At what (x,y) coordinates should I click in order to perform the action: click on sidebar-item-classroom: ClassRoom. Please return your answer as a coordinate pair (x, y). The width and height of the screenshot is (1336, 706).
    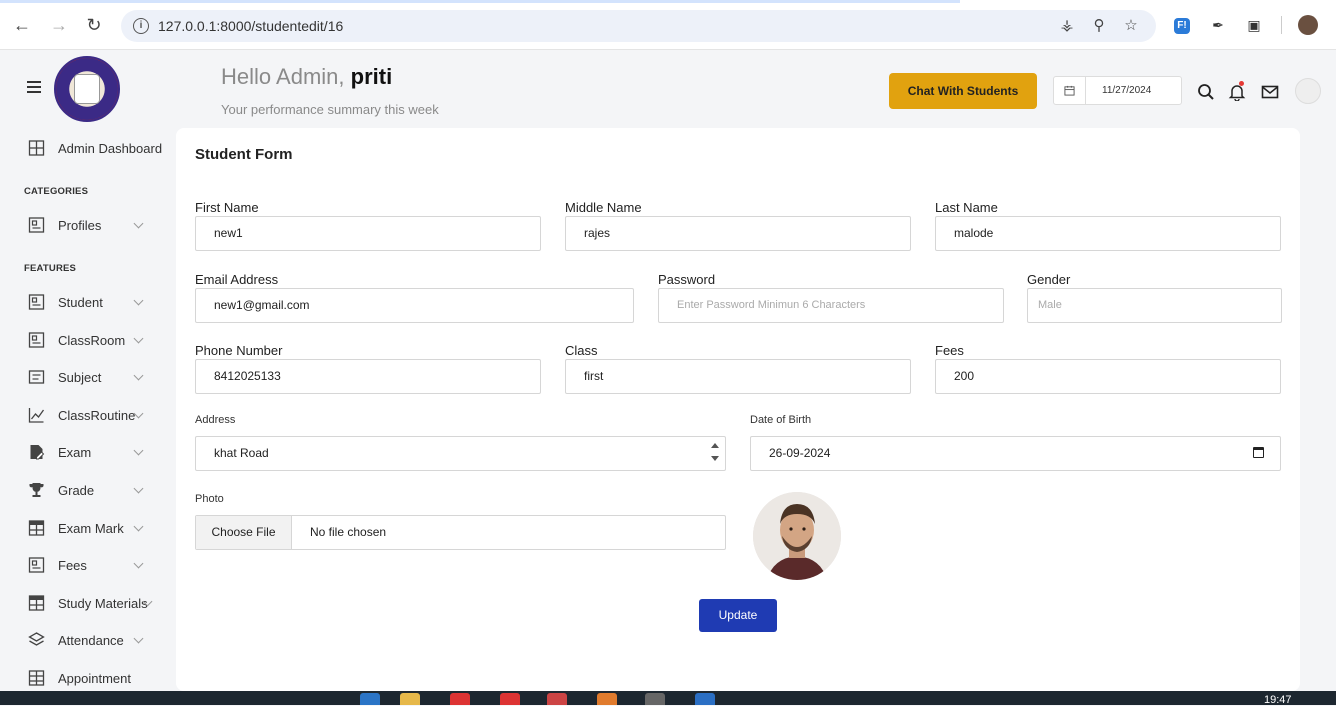
    Looking at the image, I should click on (102, 340).